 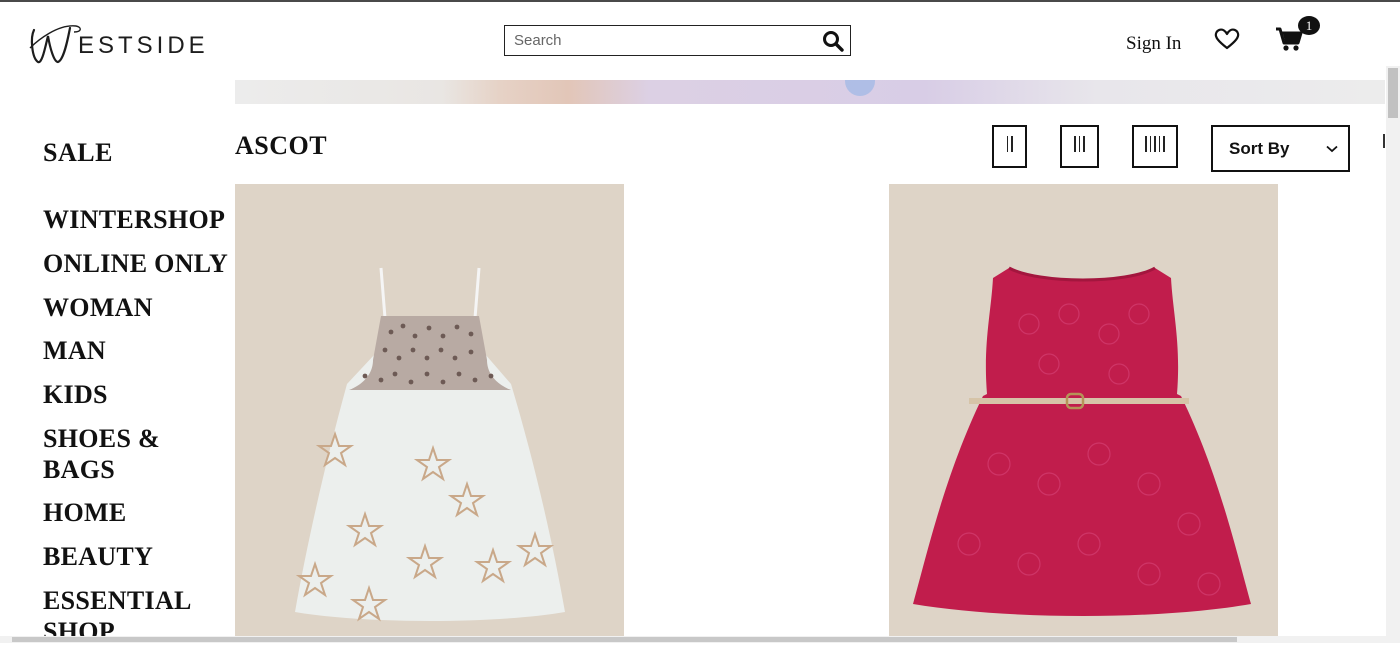 I want to click on category-title: ASCOT, so click(x=281, y=145).